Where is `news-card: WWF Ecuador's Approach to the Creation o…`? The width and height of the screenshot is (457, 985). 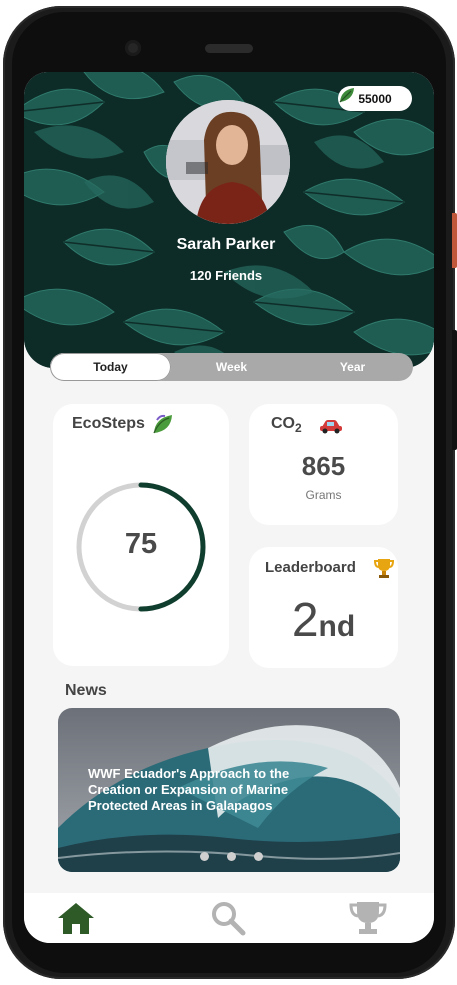
news-card: WWF Ecuador's Approach to the Creation o… is located at coordinates (229, 790).